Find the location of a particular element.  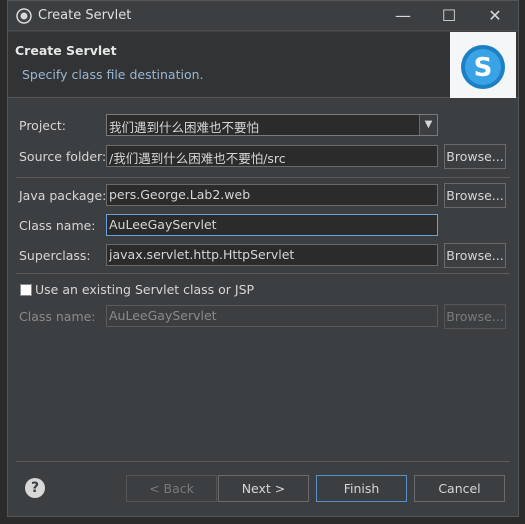

next-button: Next > is located at coordinates (263, 488).